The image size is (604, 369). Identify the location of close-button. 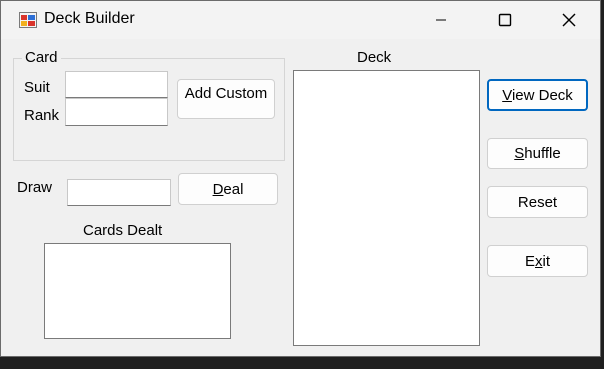
(569, 20).